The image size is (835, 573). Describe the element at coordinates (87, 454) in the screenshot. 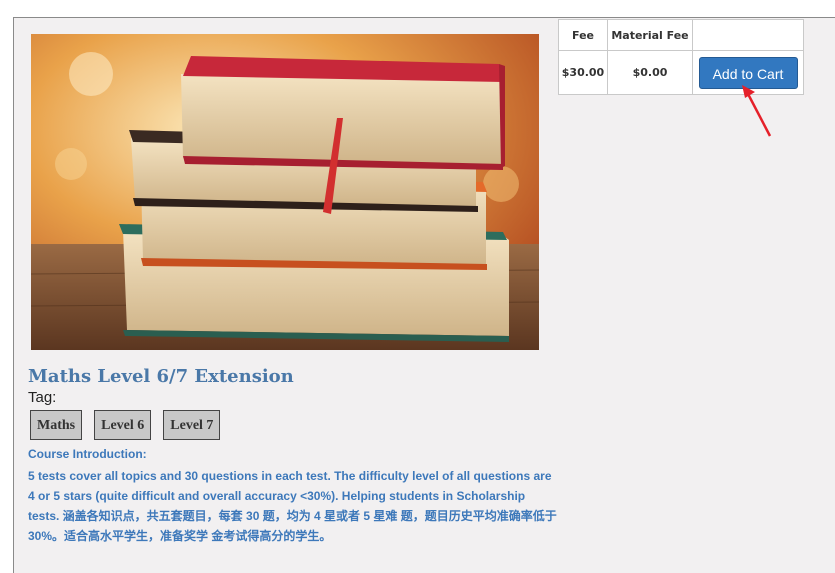

I see `intro-heading: Course Introduction:` at that location.